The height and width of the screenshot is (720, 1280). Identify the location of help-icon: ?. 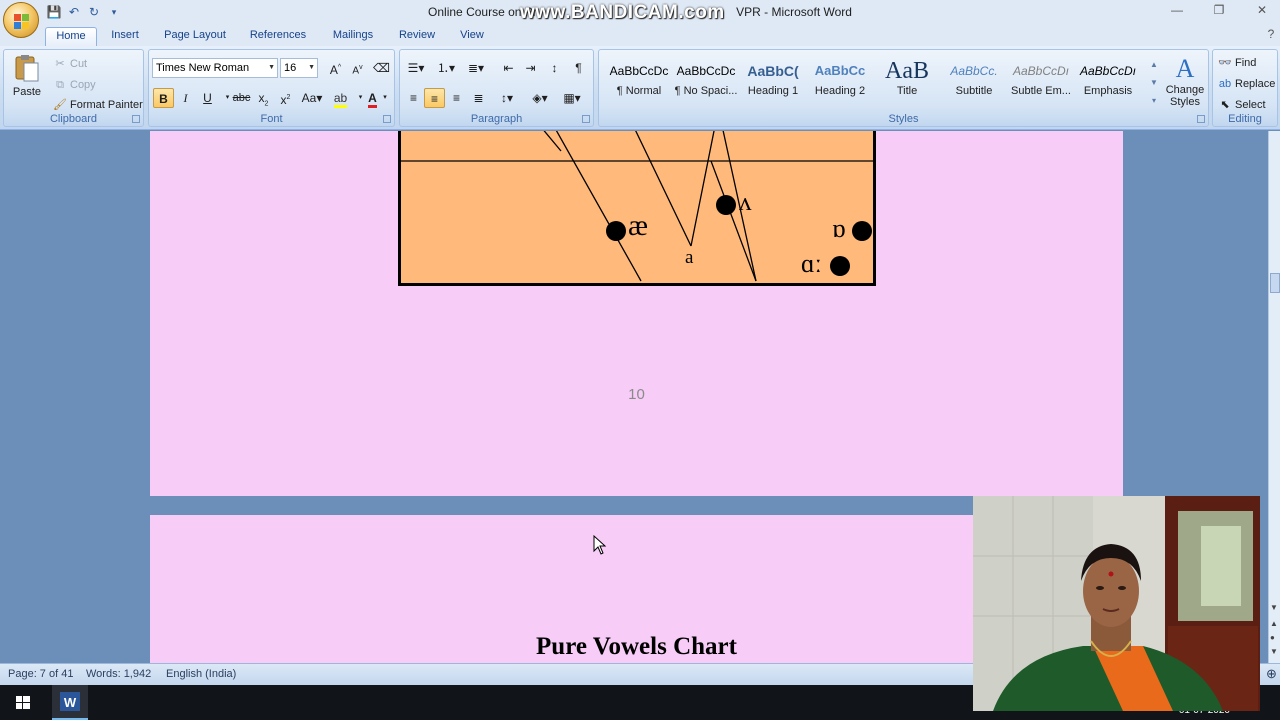
(1271, 35).